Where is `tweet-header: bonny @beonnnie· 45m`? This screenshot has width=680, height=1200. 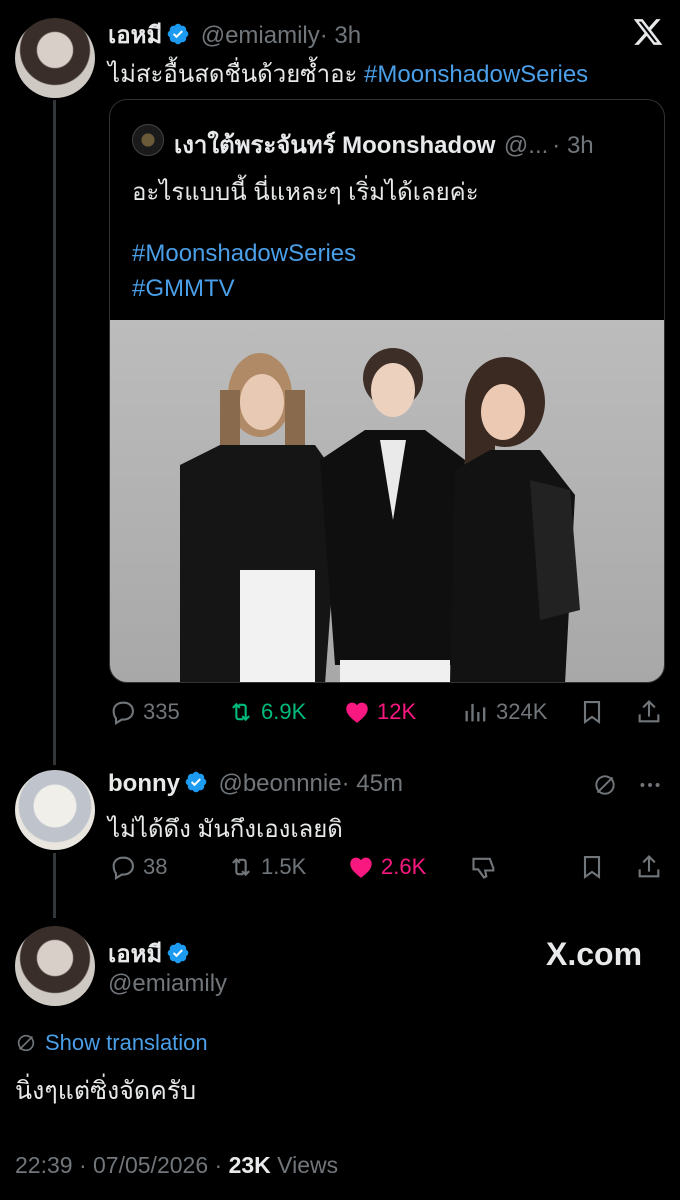
tweet-header: bonny @beonnnie· 45m is located at coordinates (255, 784).